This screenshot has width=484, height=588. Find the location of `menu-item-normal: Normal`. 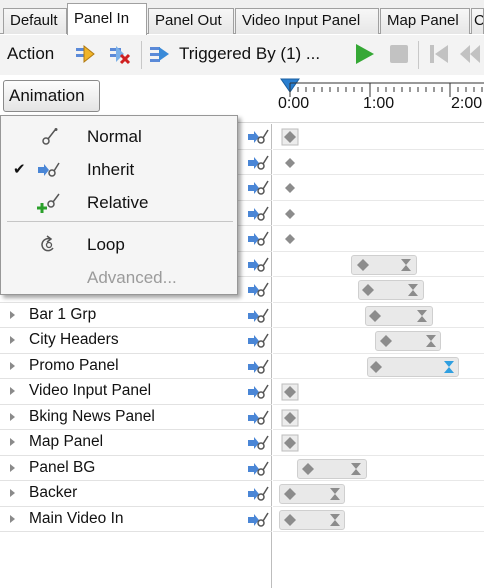

menu-item-normal: Normal is located at coordinates (119, 136).